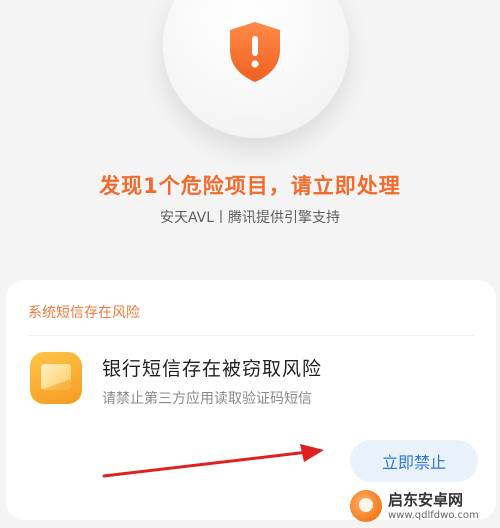  I want to click on site-watermark: 启东安卓网 www.qdlfdwo.com, so click(423, 507).